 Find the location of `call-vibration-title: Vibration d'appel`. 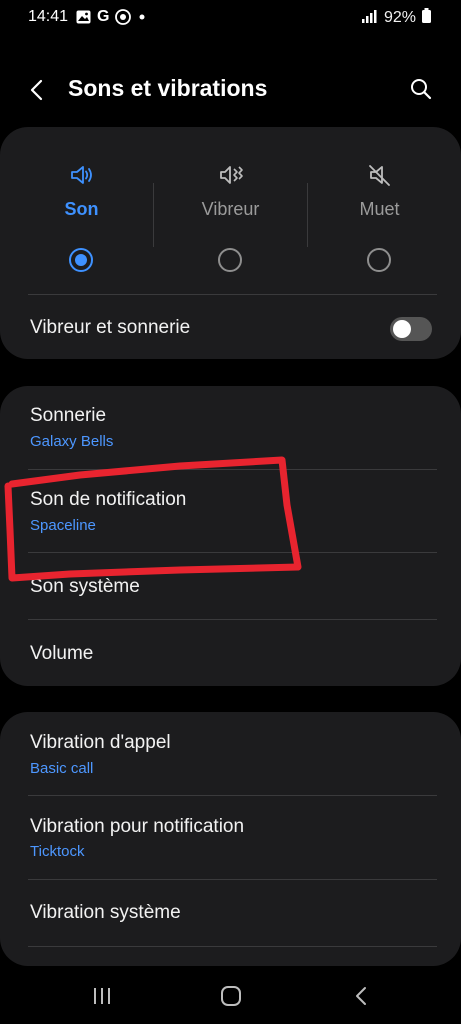

call-vibration-title: Vibration d'appel is located at coordinates (100, 742).